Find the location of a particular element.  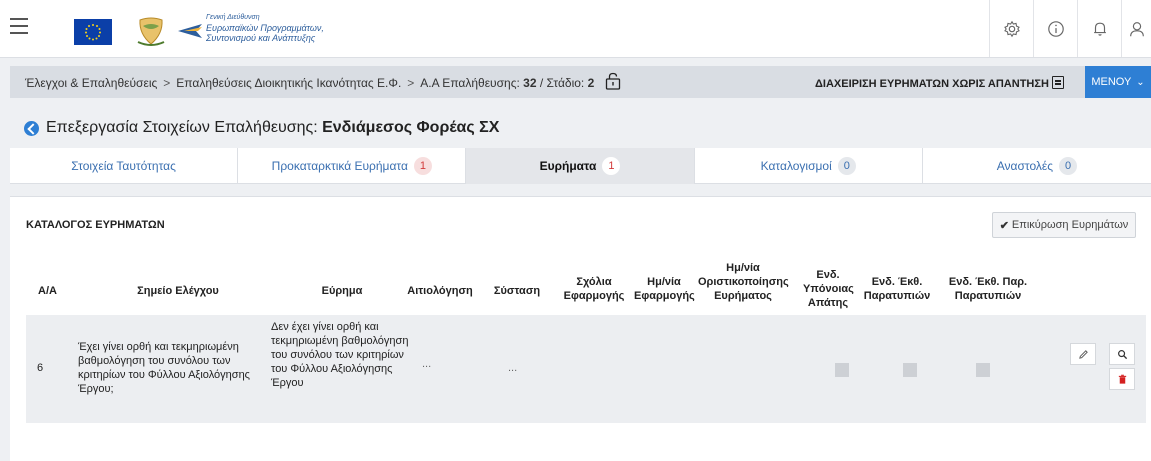

back-arrow-icon is located at coordinates (31, 128).